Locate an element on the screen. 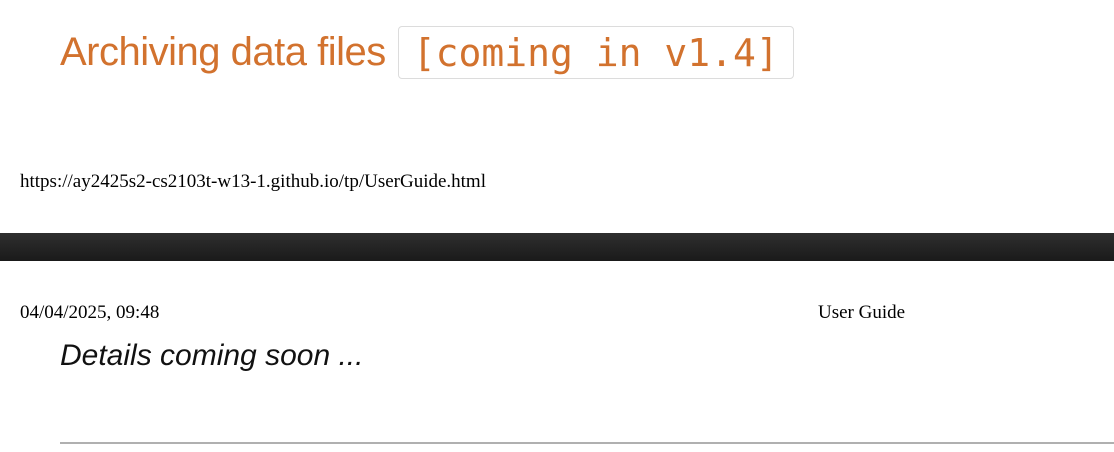 The width and height of the screenshot is (1114, 452). section-heading: Archiving data files [coming in v1.4] is located at coordinates (427, 52).